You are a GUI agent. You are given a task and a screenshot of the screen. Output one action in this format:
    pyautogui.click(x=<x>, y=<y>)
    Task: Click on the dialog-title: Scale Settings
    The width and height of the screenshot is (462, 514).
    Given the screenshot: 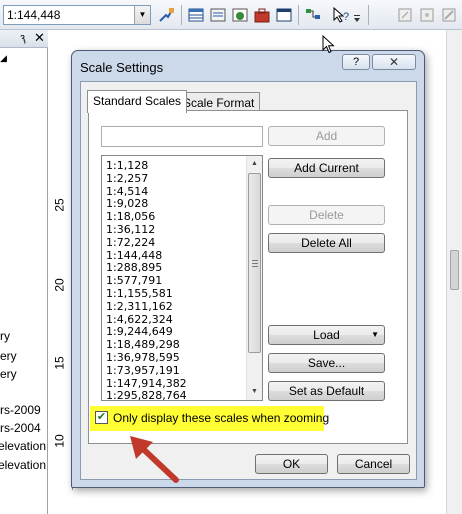 What is the action you would take?
    pyautogui.click(x=122, y=67)
    